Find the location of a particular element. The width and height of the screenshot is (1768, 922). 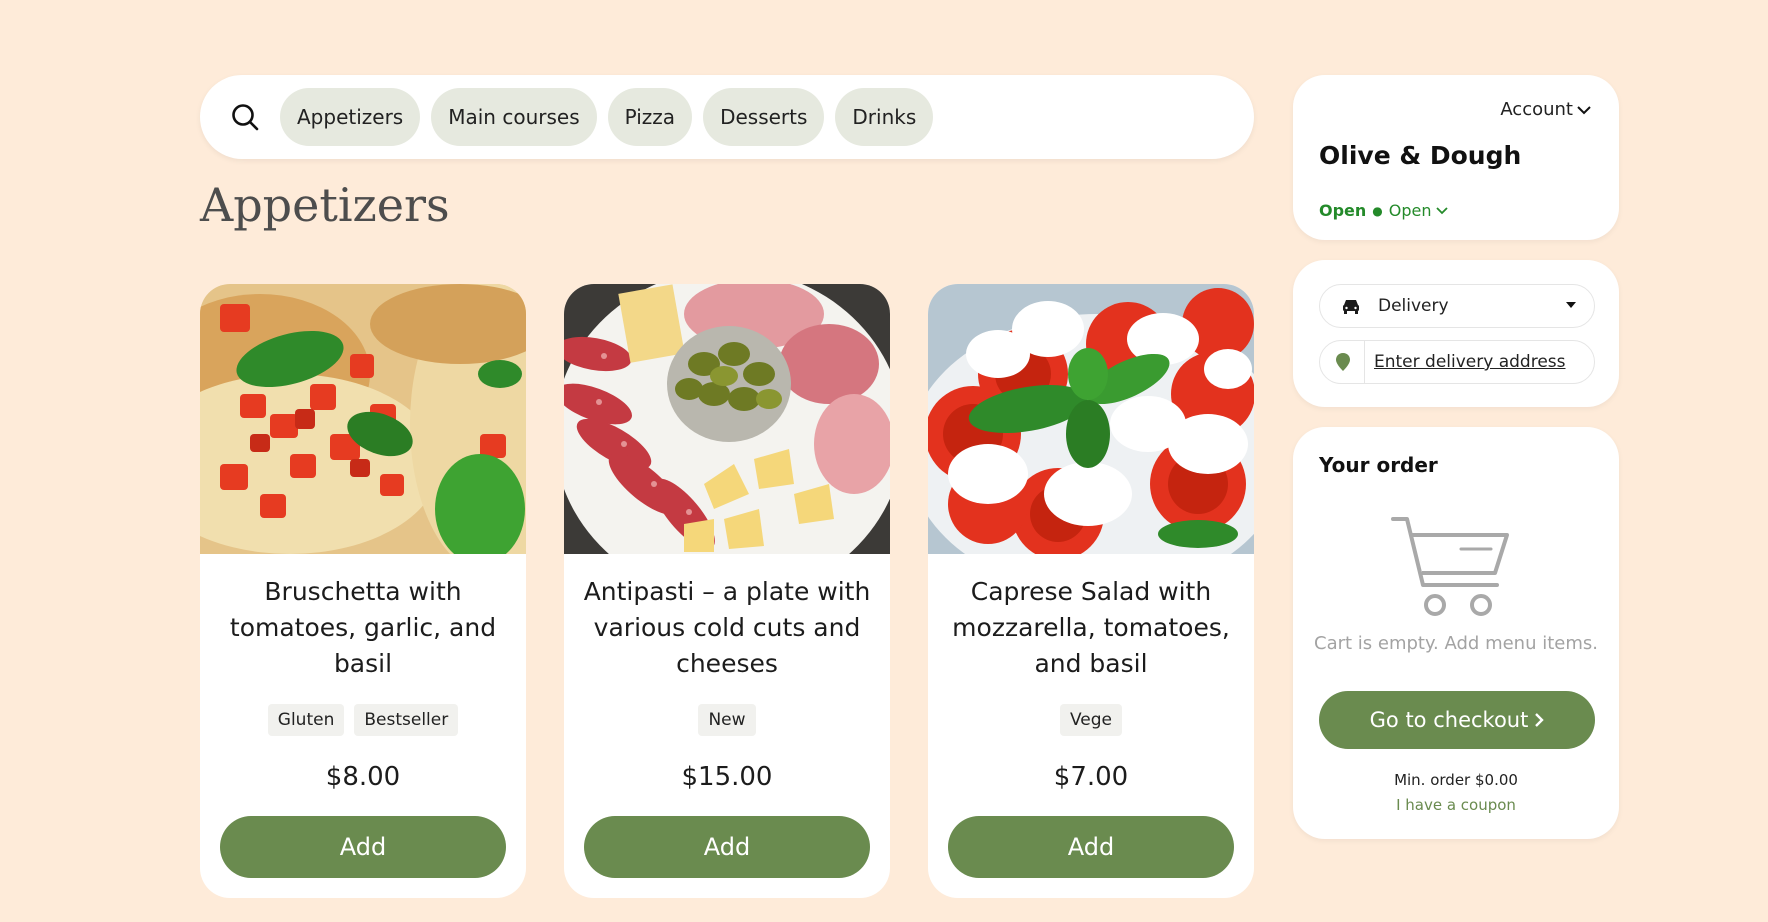

delivery-address-field: Enter delivery address is located at coordinates (1457, 362).